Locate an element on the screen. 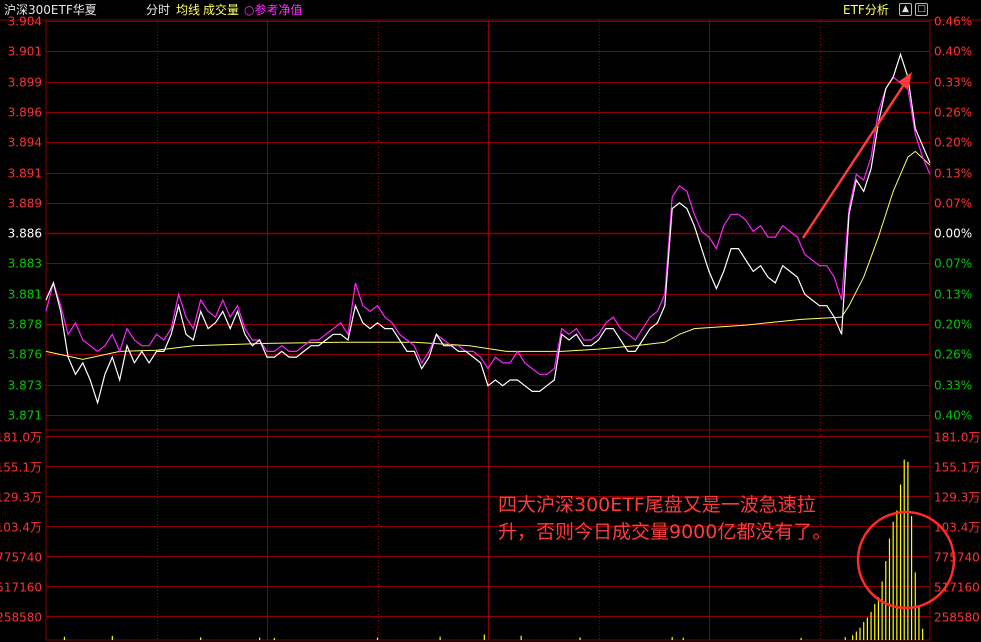  volume-tick-left: 155.1万 is located at coordinates (21, 468).